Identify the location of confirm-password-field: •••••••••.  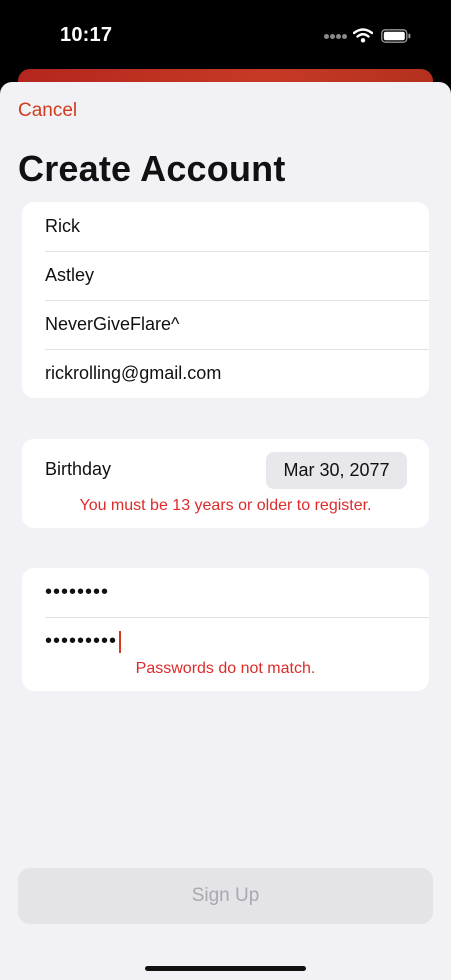
(225, 641).